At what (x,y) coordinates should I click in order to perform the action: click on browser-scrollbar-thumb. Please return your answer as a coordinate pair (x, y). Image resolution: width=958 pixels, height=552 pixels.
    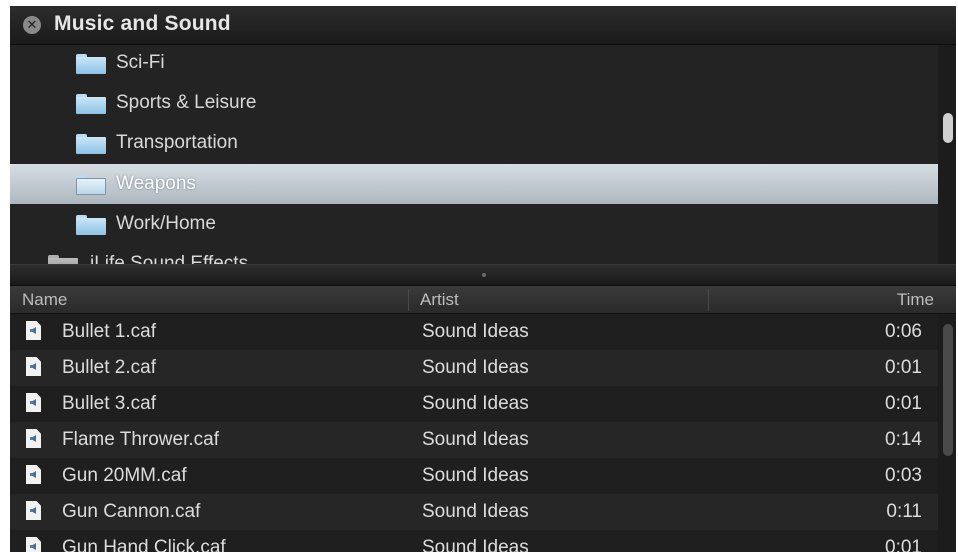
    Looking at the image, I should click on (948, 128).